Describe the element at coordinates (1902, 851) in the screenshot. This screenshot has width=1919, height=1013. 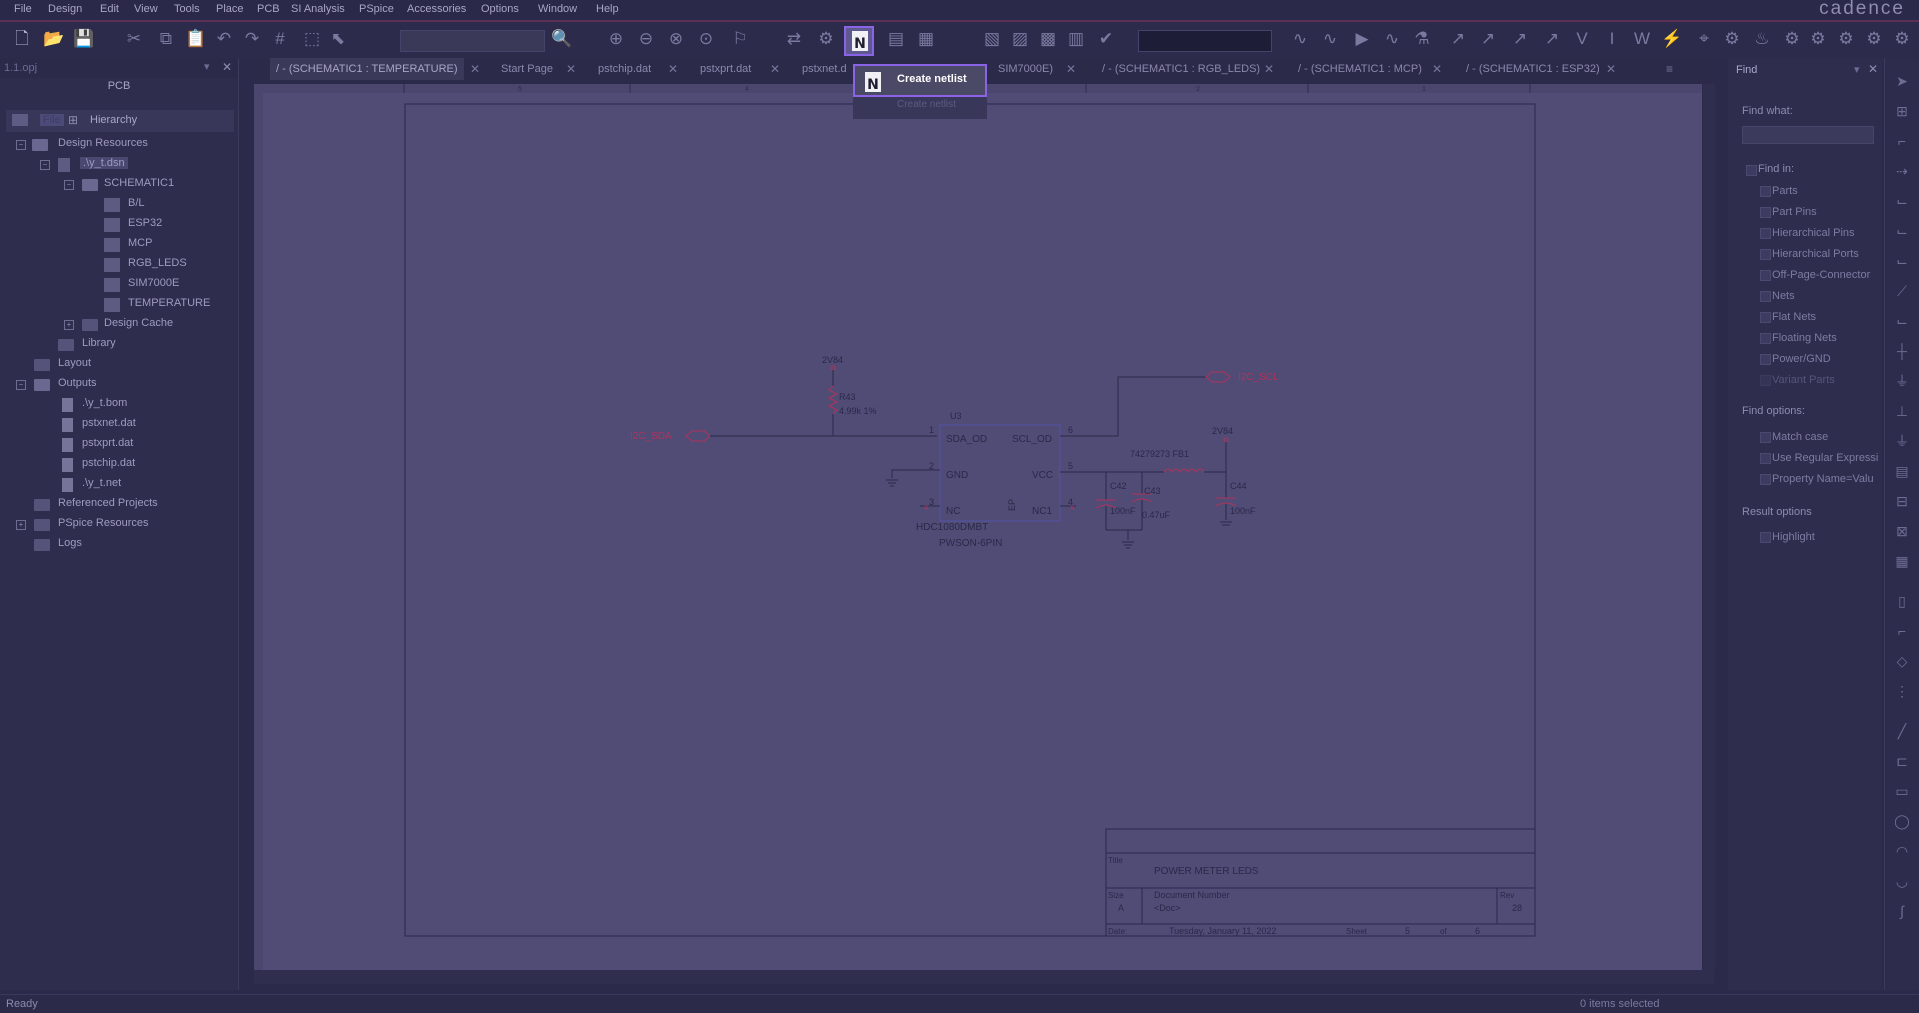
I see `place-arc-icon: ◠` at that location.